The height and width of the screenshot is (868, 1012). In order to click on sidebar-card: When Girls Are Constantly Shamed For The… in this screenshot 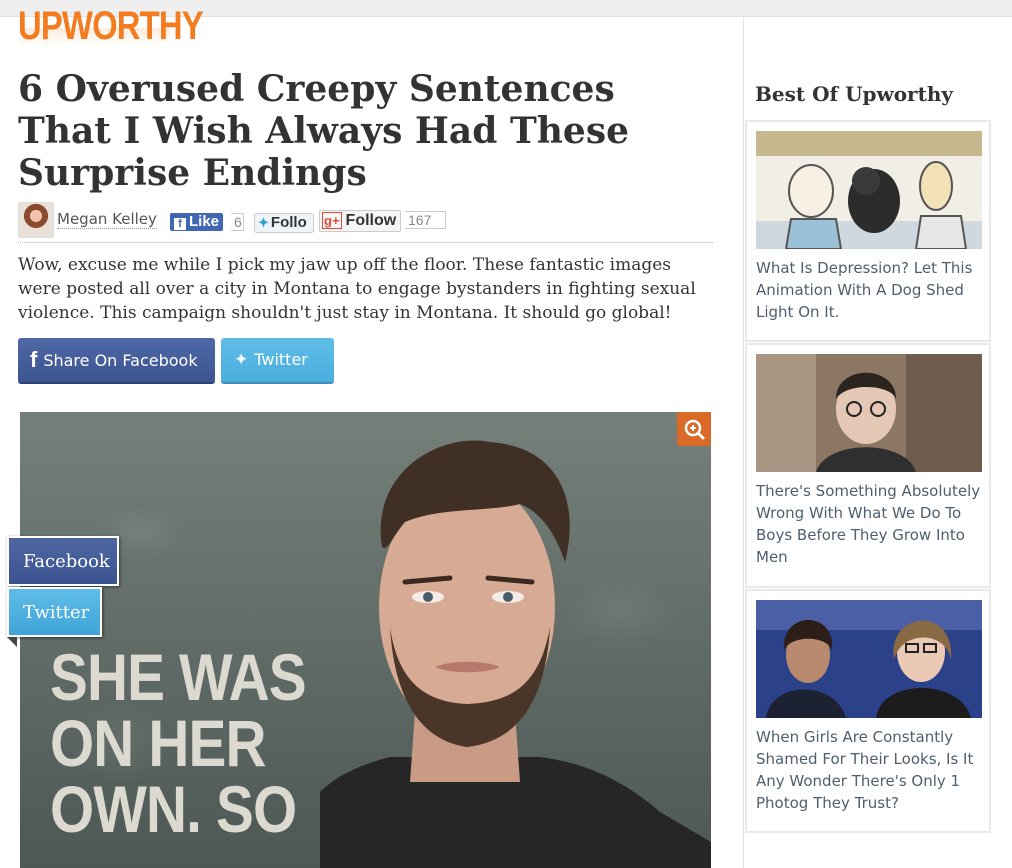, I will do `click(868, 711)`.